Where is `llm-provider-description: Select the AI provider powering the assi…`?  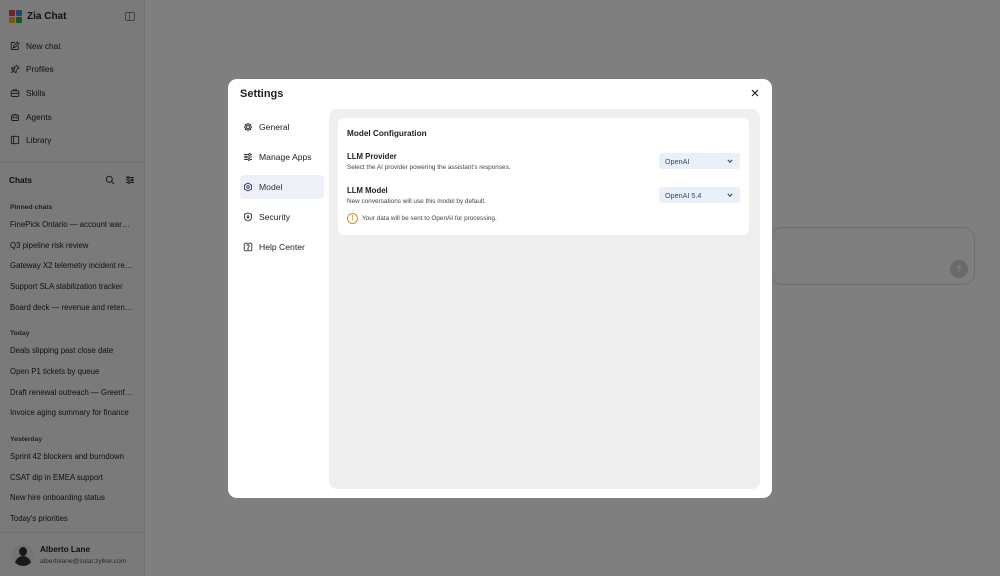
llm-provider-description: Select the AI provider powering the assi… is located at coordinates (429, 167).